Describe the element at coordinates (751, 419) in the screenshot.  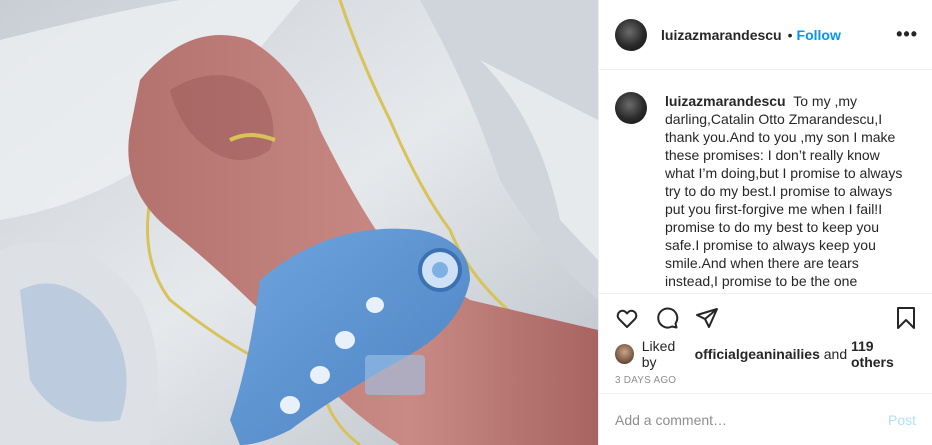
I see `comment-input` at that location.